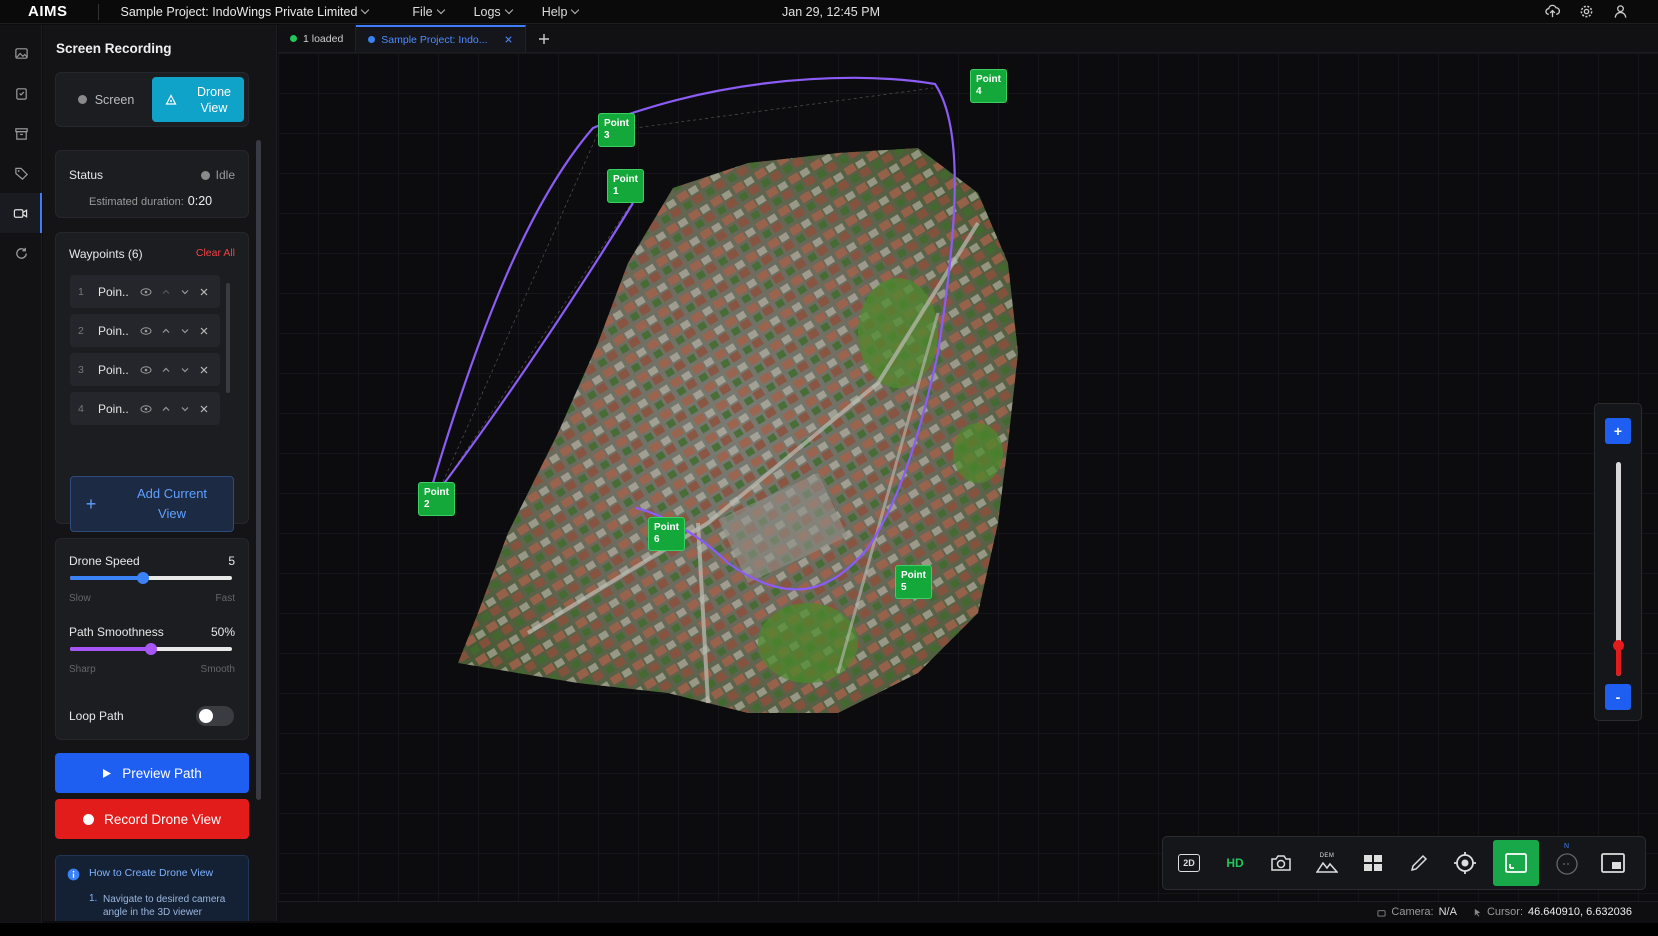 Image resolution: width=1658 pixels, height=936 pixels. Describe the element at coordinates (21, 213) in the screenshot. I see `rail-recording` at that location.